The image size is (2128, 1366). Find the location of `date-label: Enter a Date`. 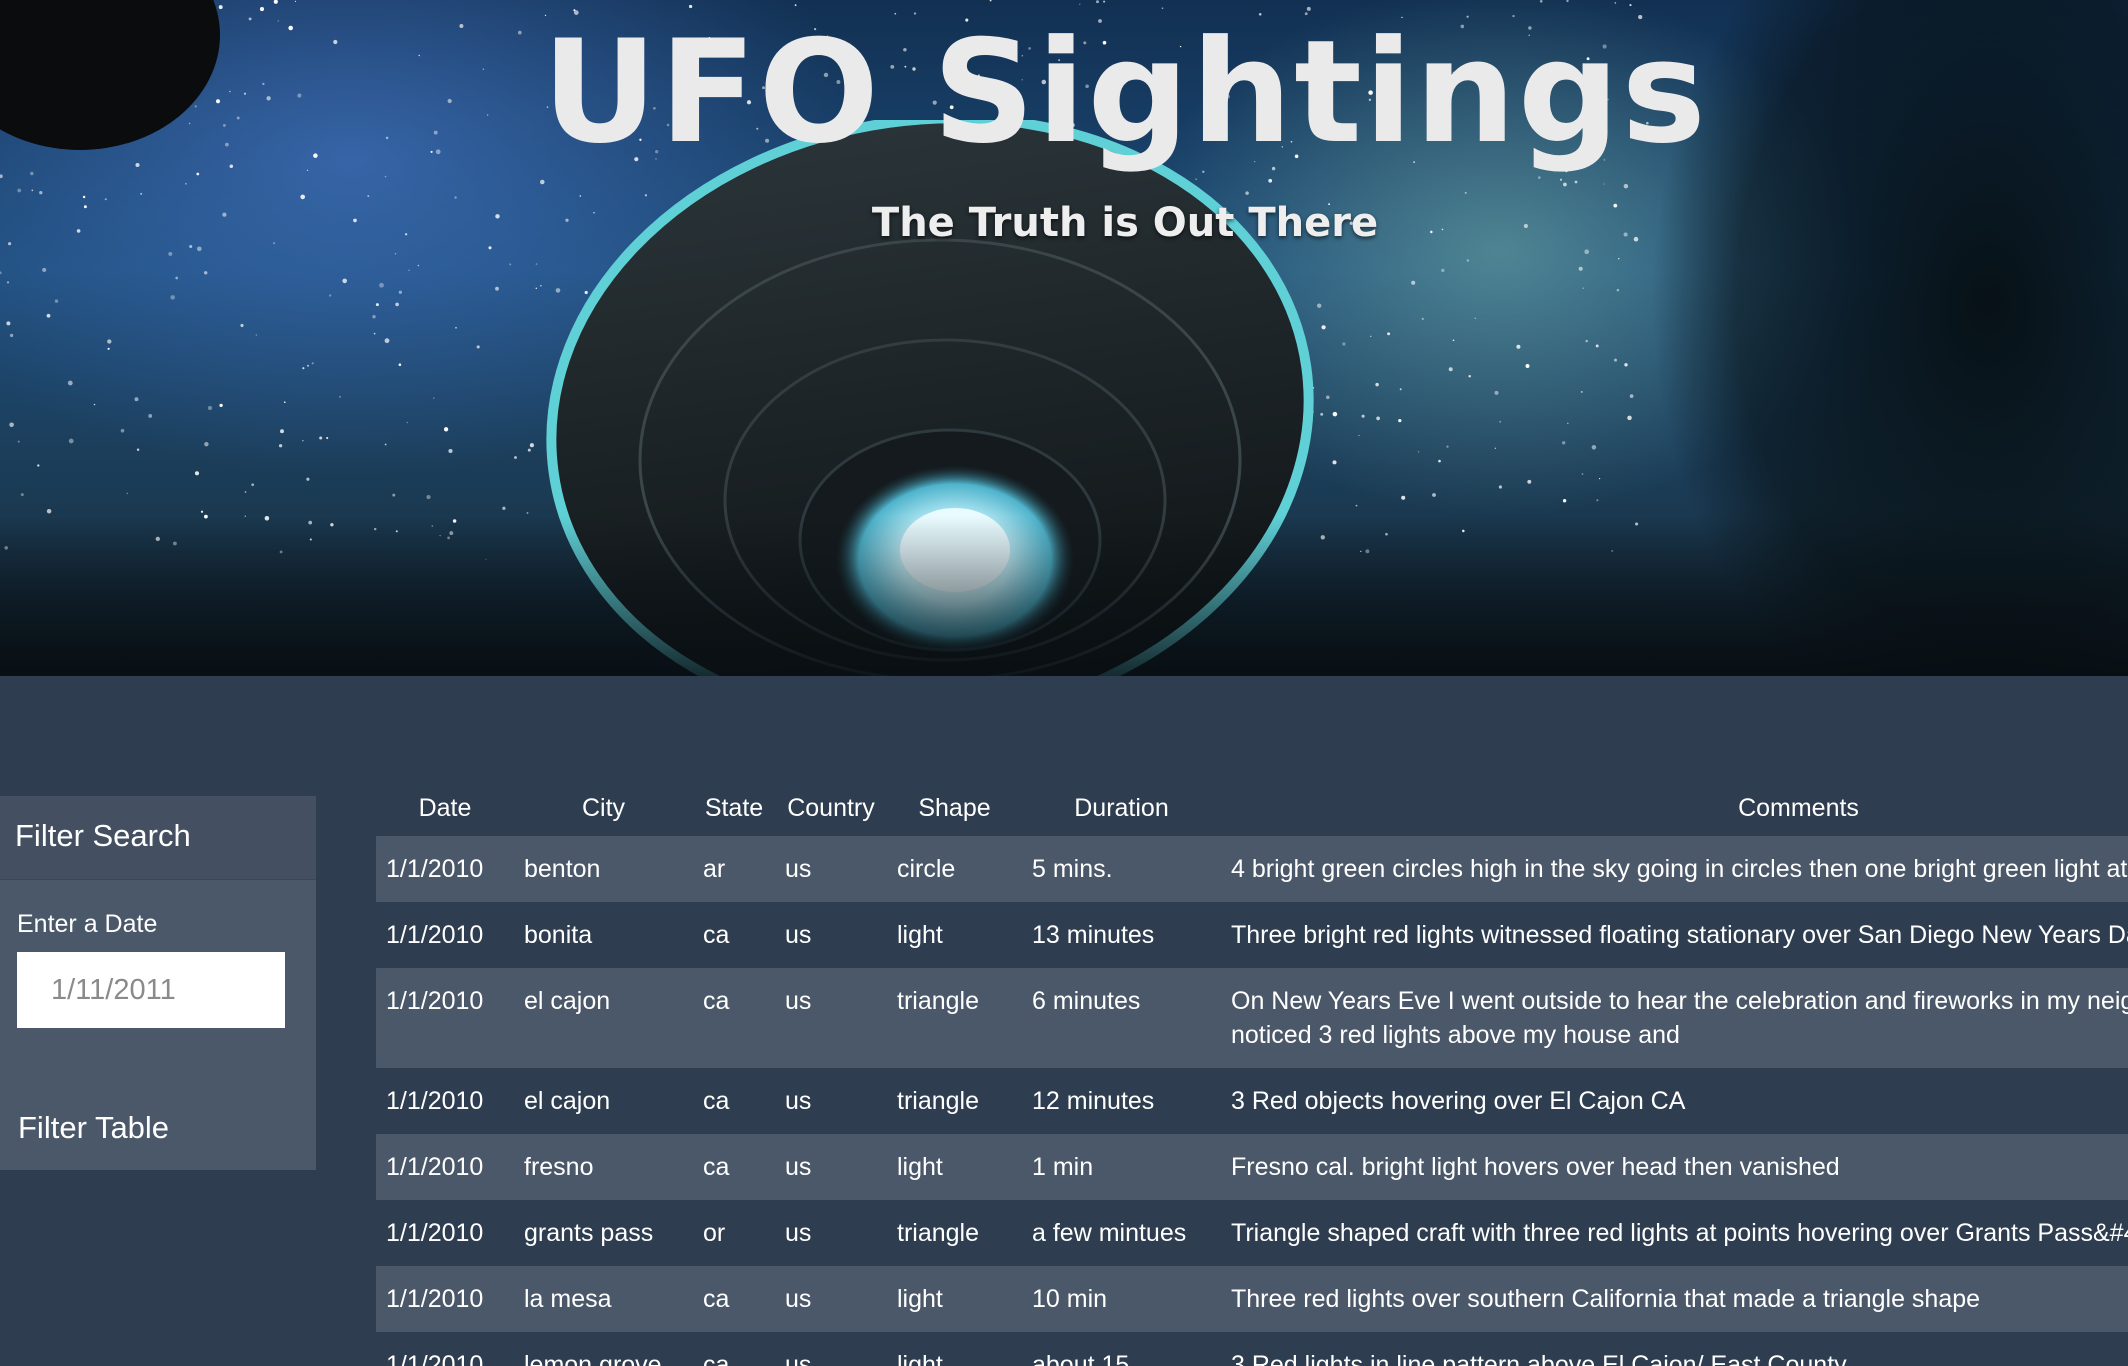

date-label: Enter a Date is located at coordinates (87, 924).